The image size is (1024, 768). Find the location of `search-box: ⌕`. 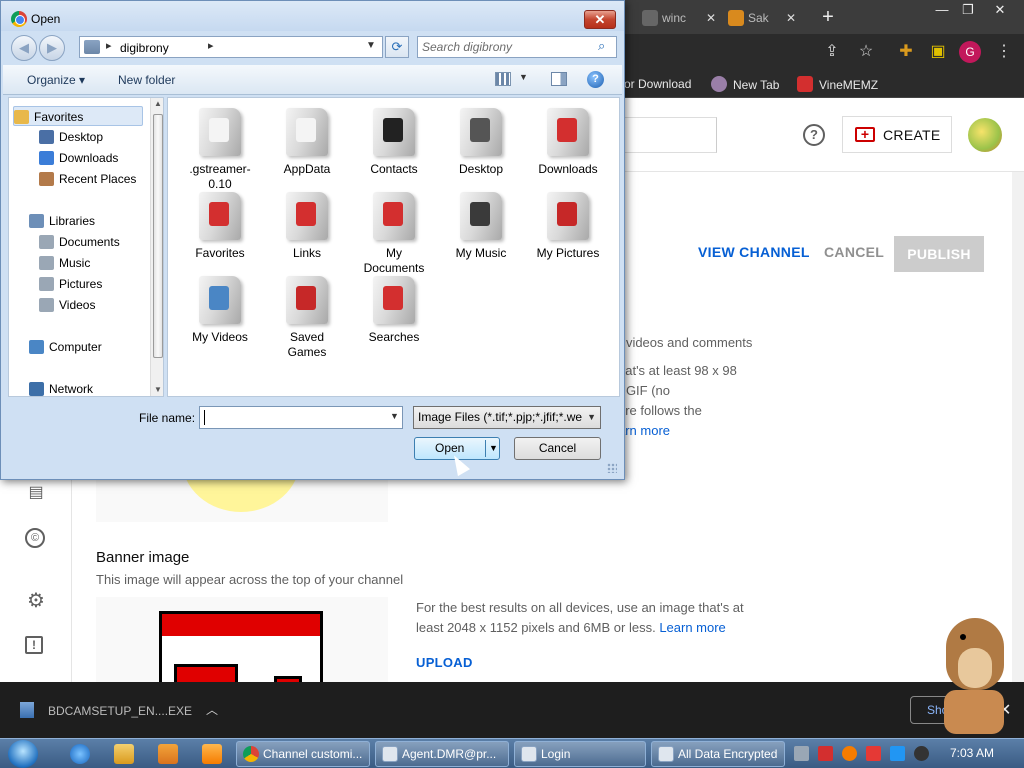

search-box: ⌕ is located at coordinates (517, 47).